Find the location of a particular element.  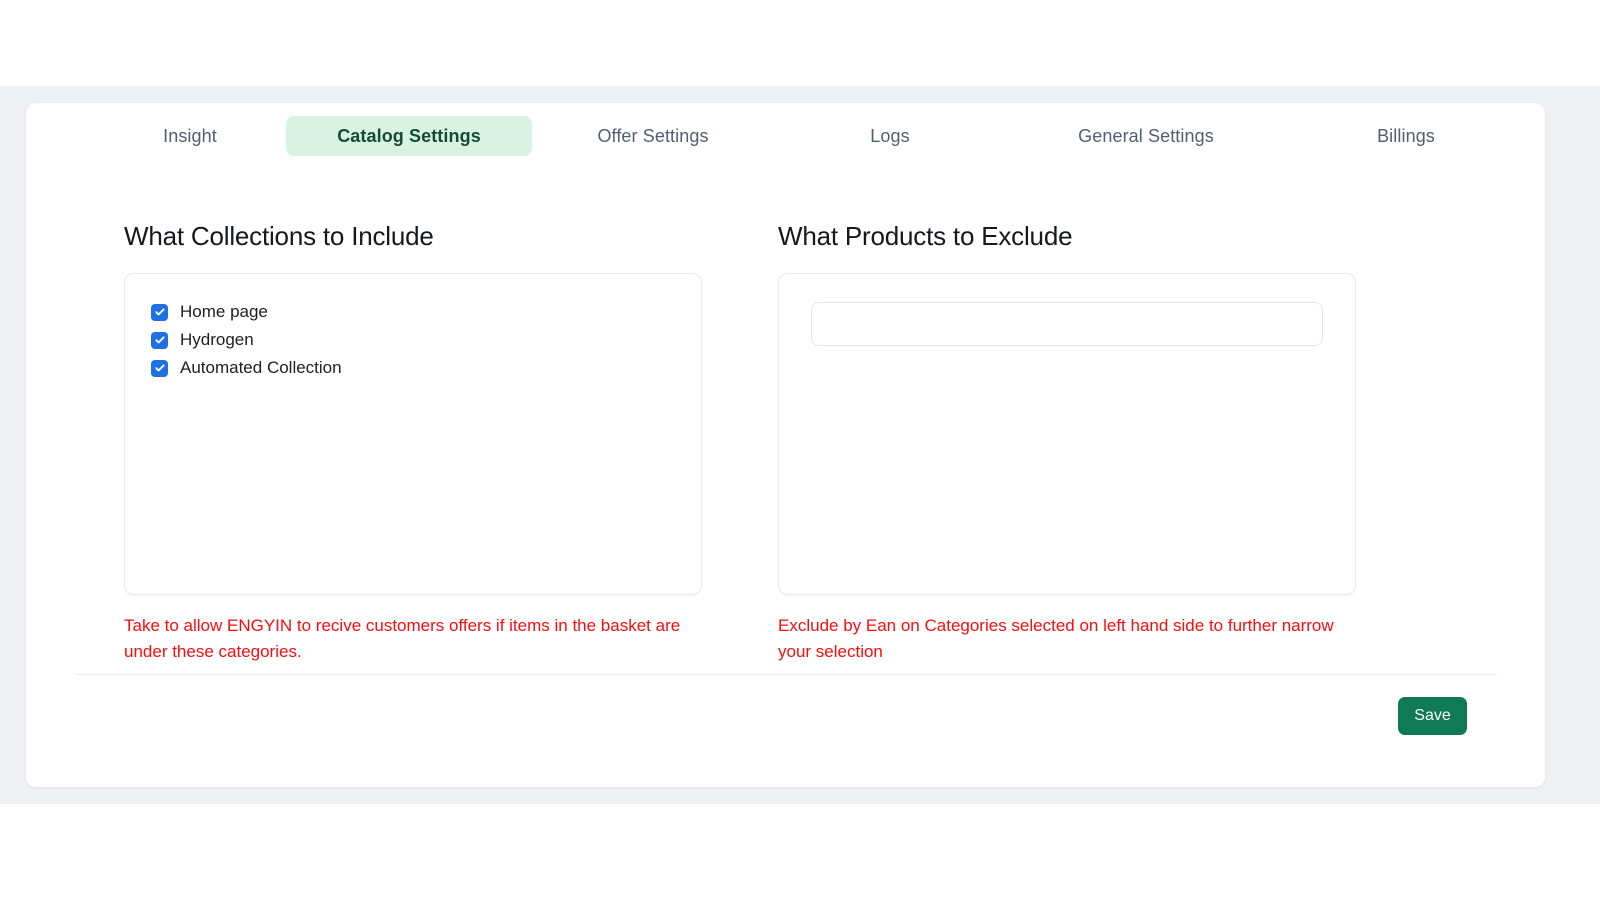

collection-checkbox-row: Home page is located at coordinates (426, 312).